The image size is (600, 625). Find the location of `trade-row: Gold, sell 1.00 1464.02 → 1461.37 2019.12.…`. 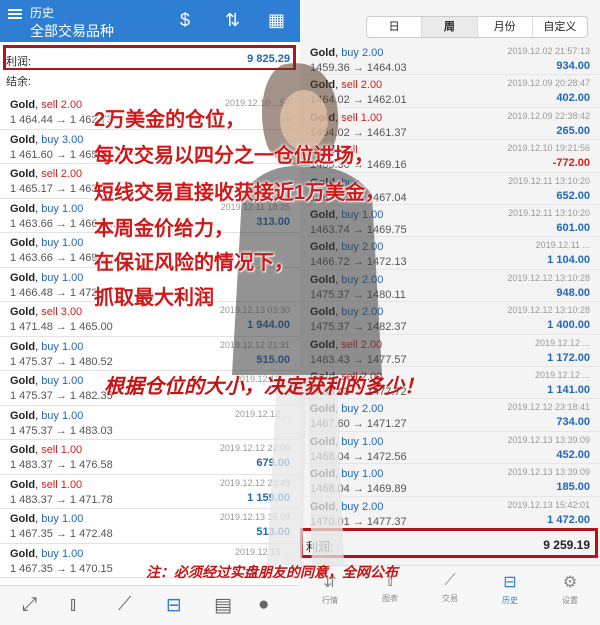

trade-row: Gold, sell 1.00 1464.02 → 1461.37 2019.12.… is located at coordinates (450, 124).